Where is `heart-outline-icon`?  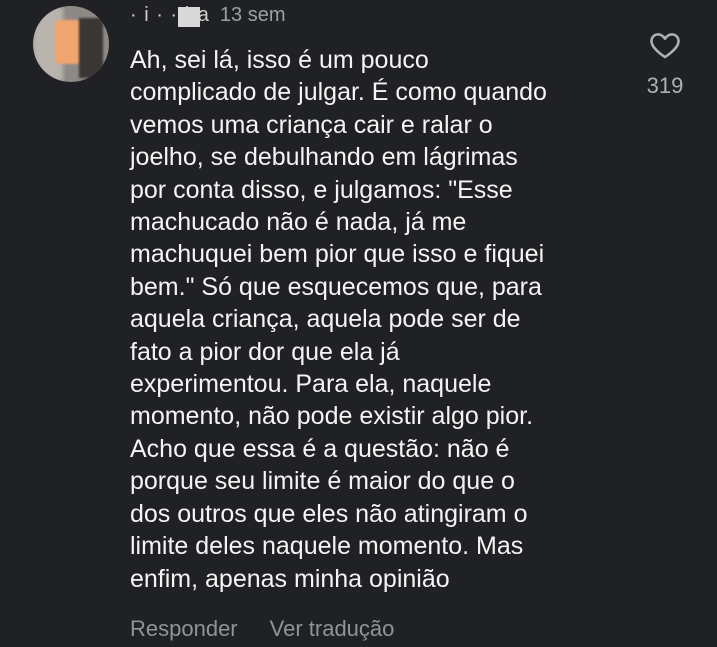
heart-outline-icon is located at coordinates (665, 47).